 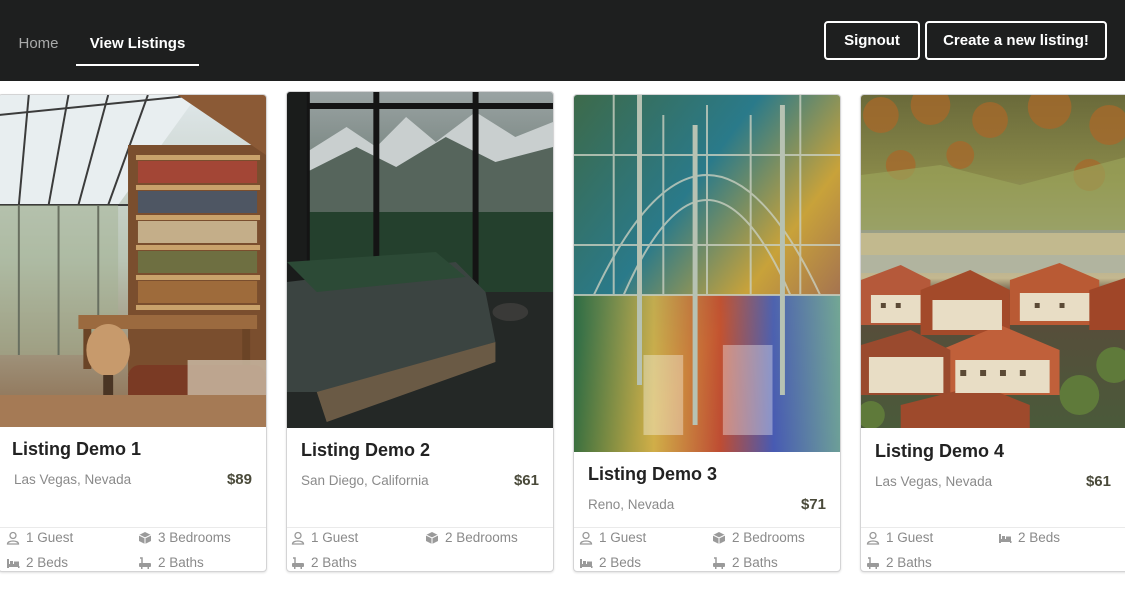 What do you see at coordinates (1016, 40) in the screenshot?
I see `create-listing-button: Create a new listing!` at bounding box center [1016, 40].